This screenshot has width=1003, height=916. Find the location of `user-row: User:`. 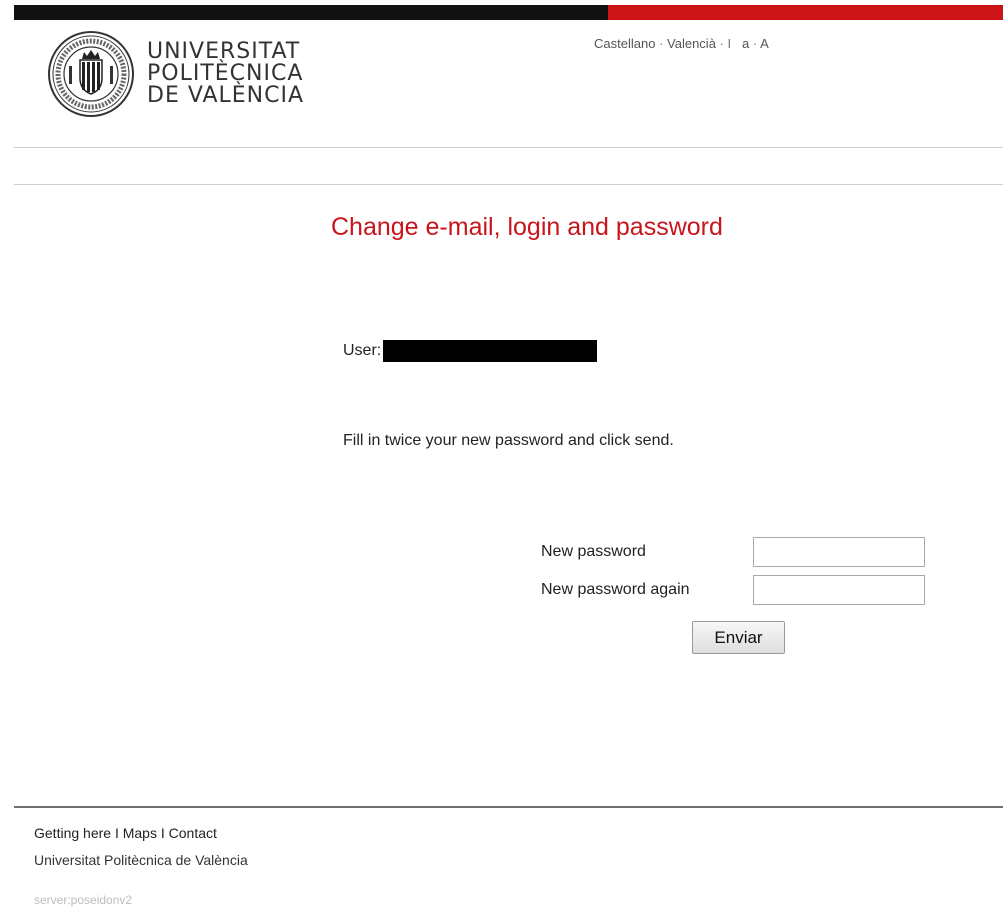

user-row: User: is located at coordinates (470, 351).